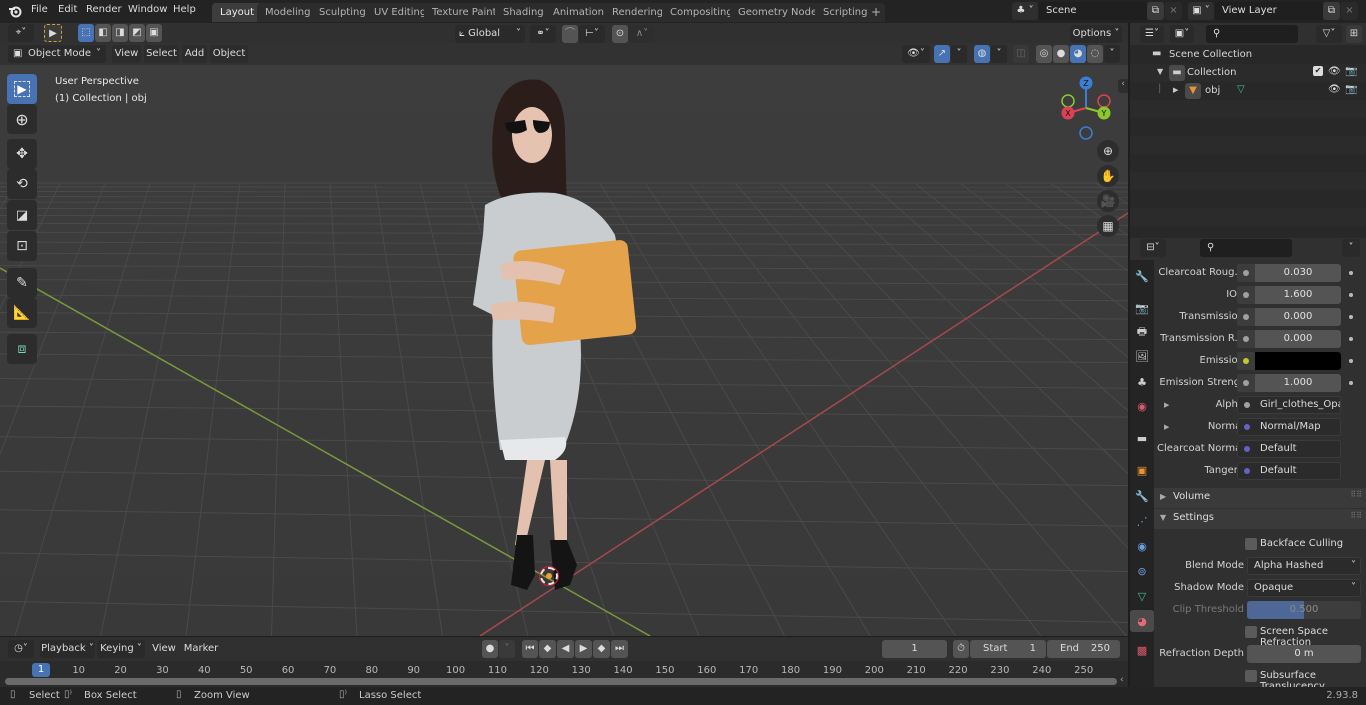 The image size is (1366, 705). I want to click on proportional-falloff-icon: ∧˅, so click(642, 34).